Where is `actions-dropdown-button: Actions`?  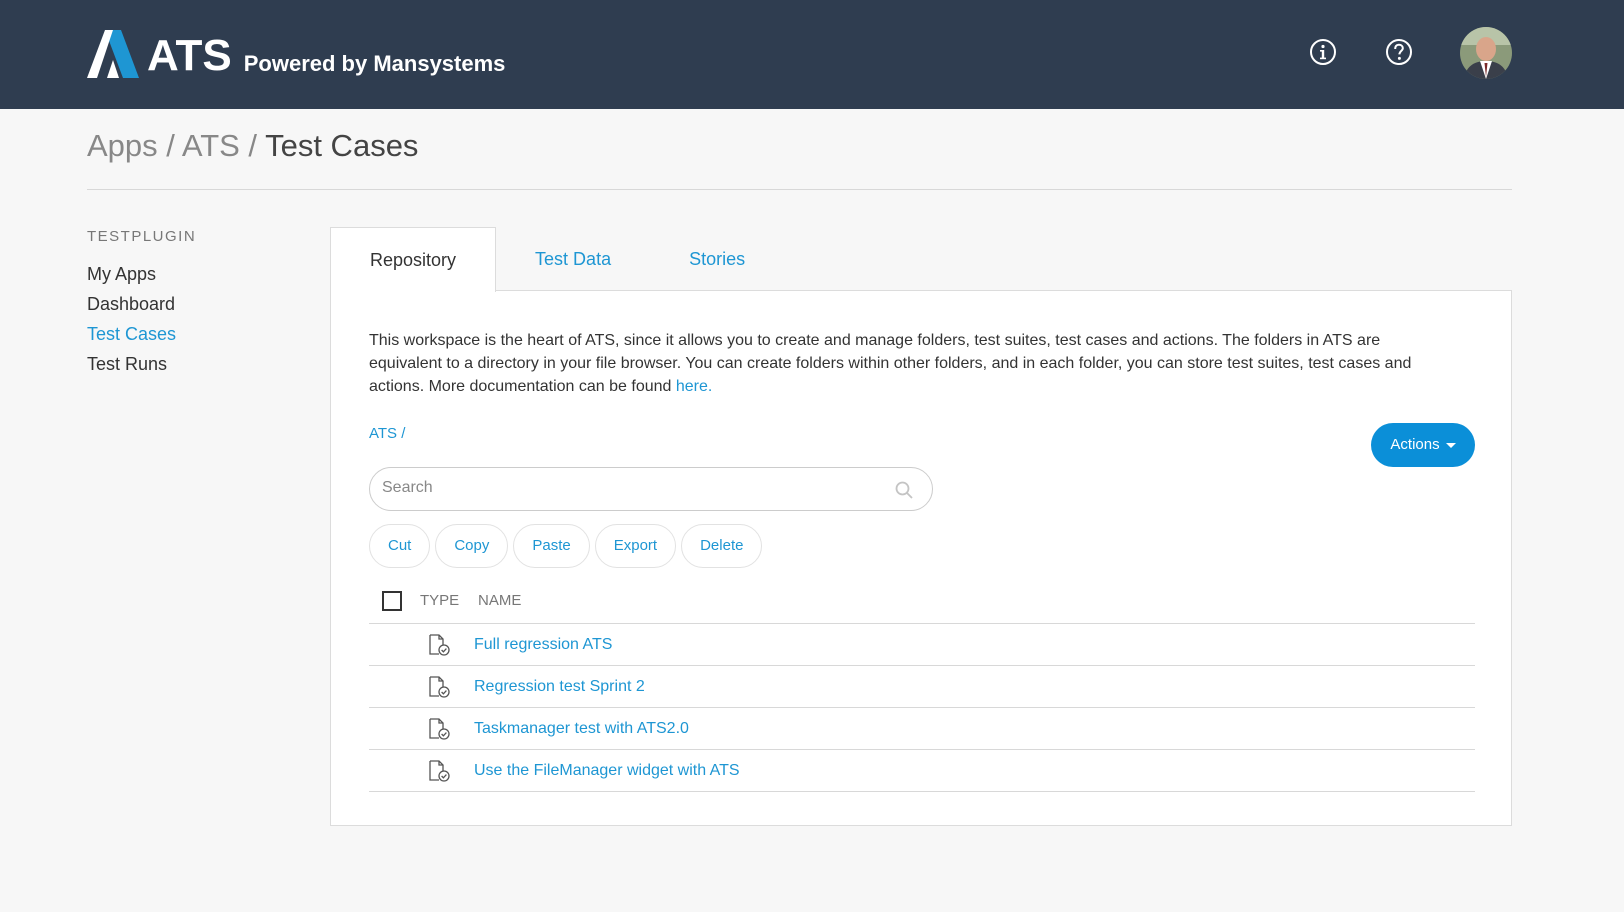 actions-dropdown-button: Actions is located at coordinates (1423, 445).